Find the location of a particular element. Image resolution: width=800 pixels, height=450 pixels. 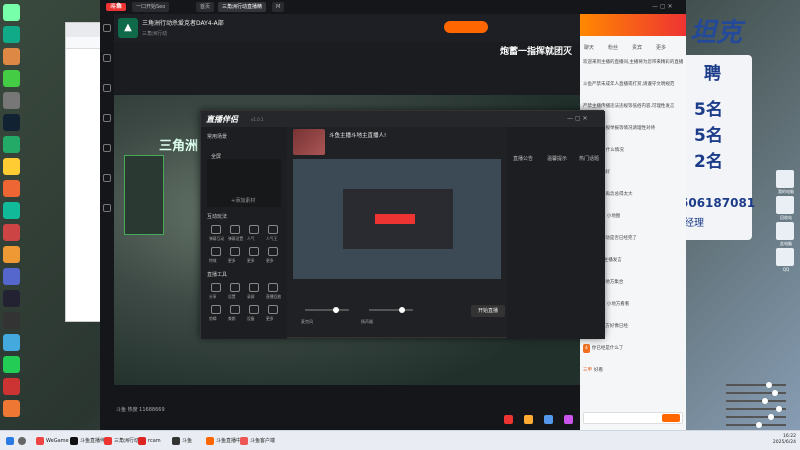

follow-button is located at coordinates (466, 27).